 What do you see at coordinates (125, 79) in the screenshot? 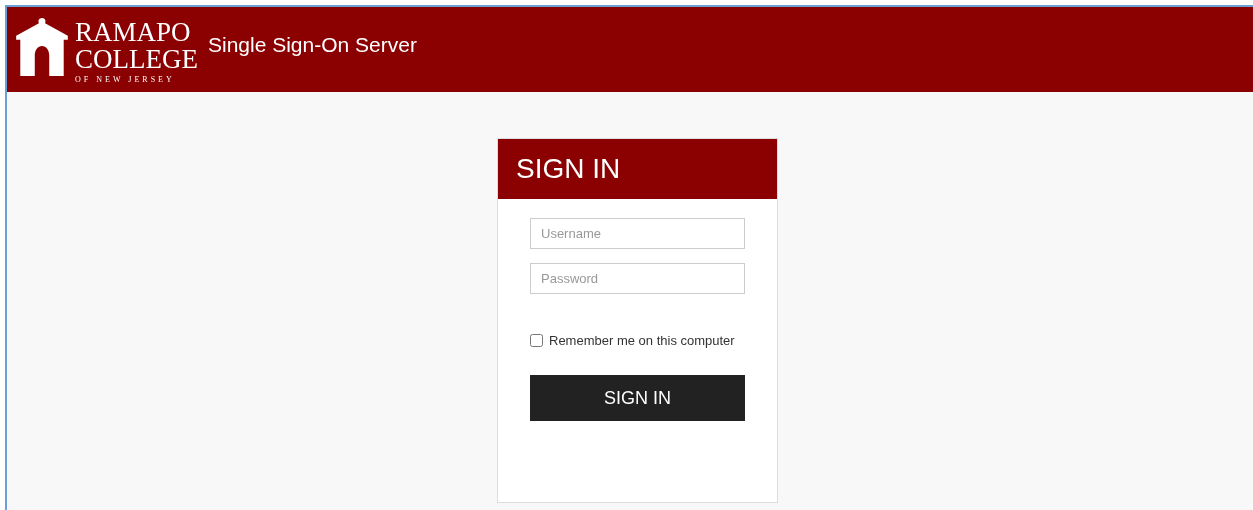
I see `logo-tagline: OF NEW JERSEY` at bounding box center [125, 79].